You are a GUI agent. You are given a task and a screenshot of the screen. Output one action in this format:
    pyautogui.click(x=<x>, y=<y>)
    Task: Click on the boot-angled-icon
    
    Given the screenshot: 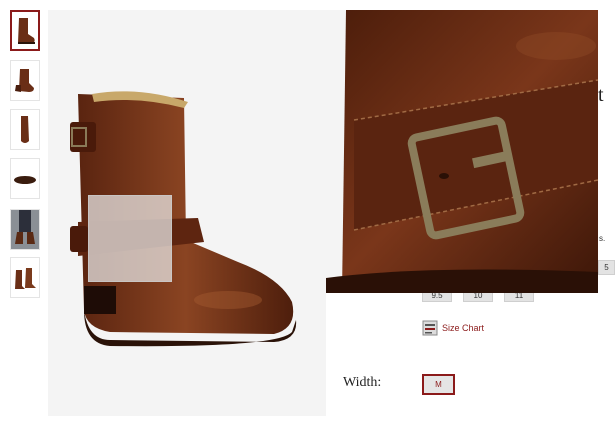 What is the action you would take?
    pyautogui.click(x=24, y=80)
    